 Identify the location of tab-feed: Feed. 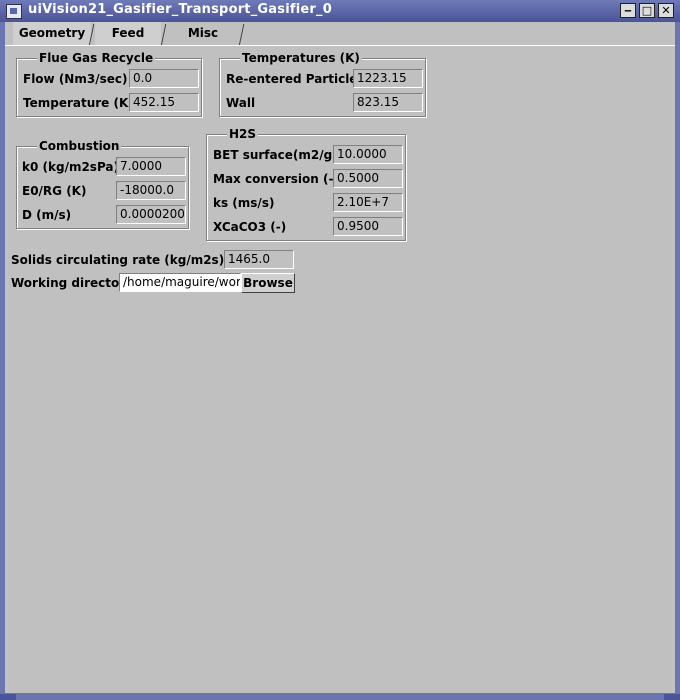
(128, 33).